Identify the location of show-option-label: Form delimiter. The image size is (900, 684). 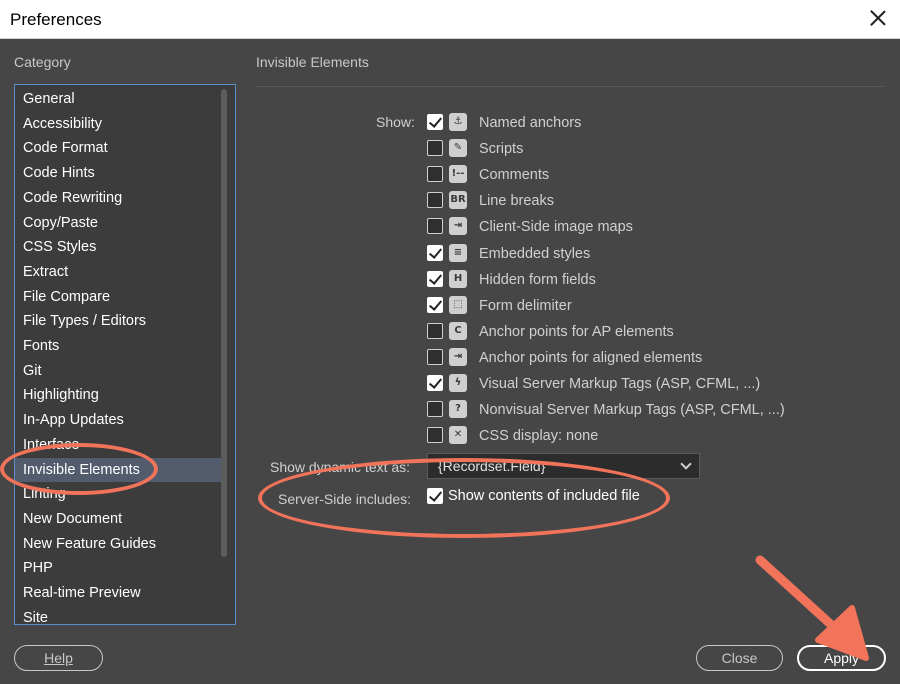
(525, 305).